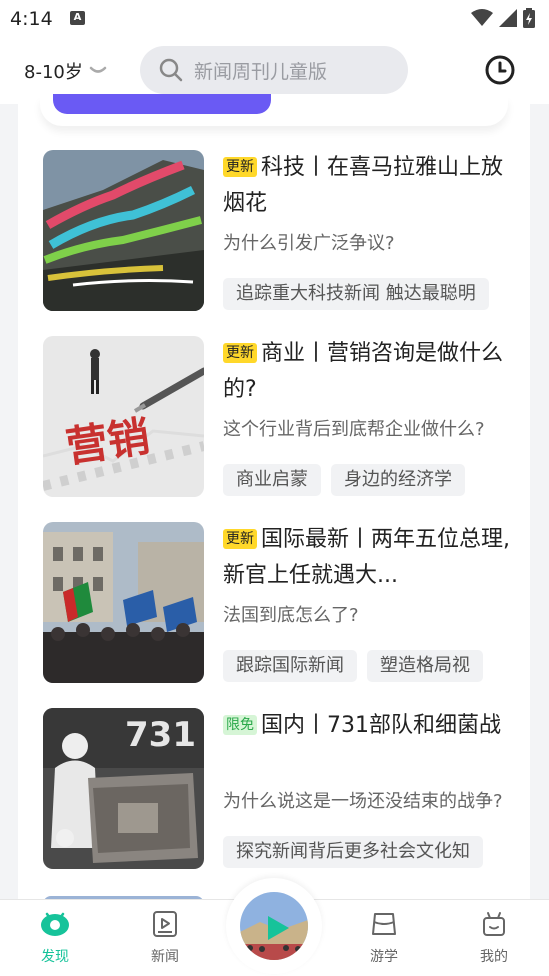  I want to click on play-icon, so click(278, 928).